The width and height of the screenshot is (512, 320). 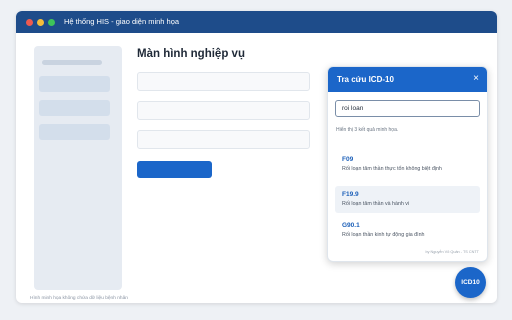 I want to click on result-description: Rối loạn thần kinh tự động gia đình, so click(x=383, y=235).